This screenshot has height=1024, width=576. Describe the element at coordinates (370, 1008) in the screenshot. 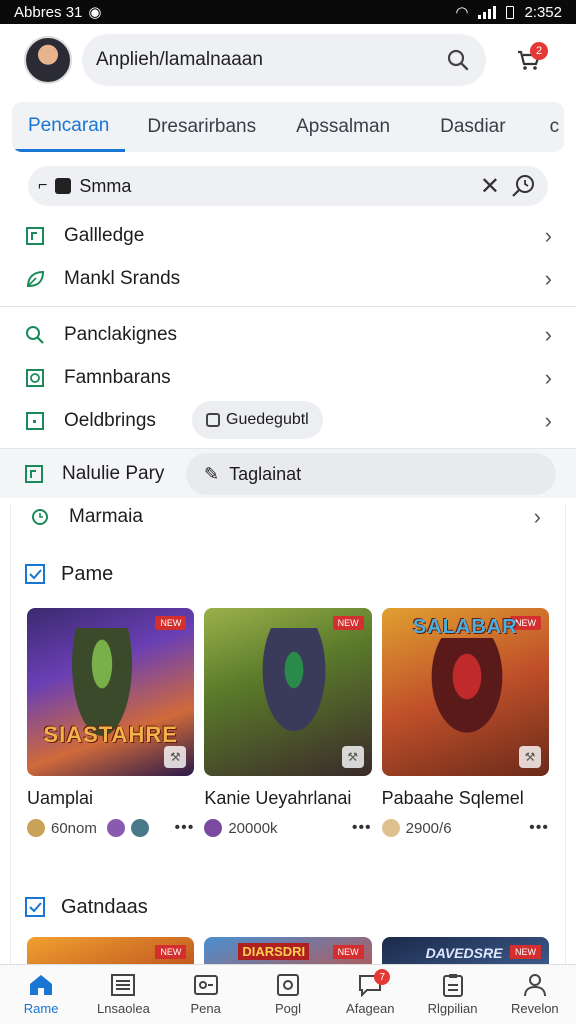

I see `nav-label: Afagean` at that location.